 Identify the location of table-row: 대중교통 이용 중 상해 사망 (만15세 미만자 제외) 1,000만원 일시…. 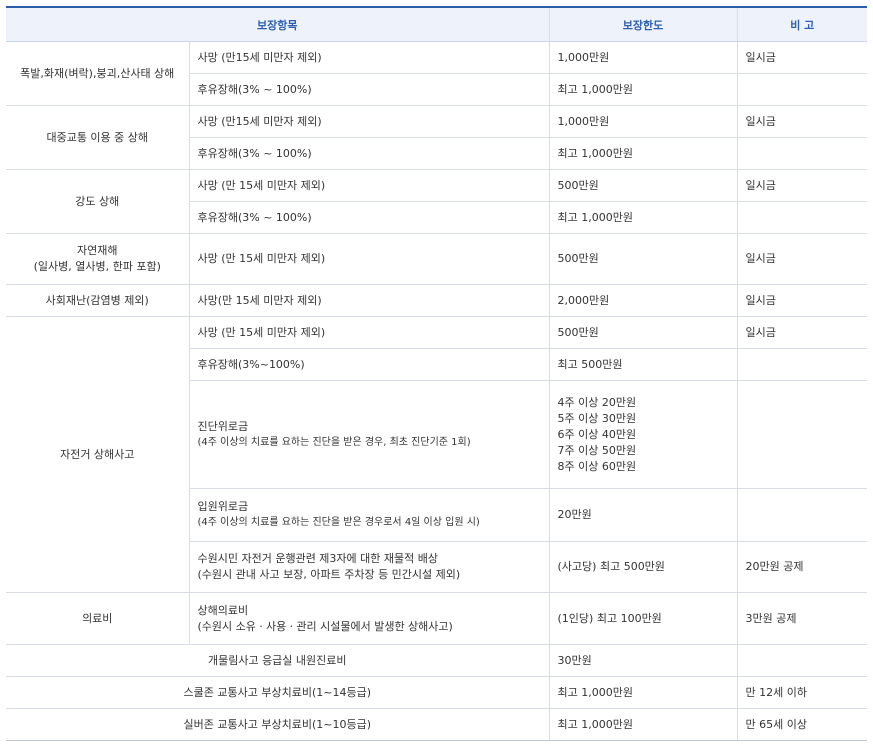
(437, 137).